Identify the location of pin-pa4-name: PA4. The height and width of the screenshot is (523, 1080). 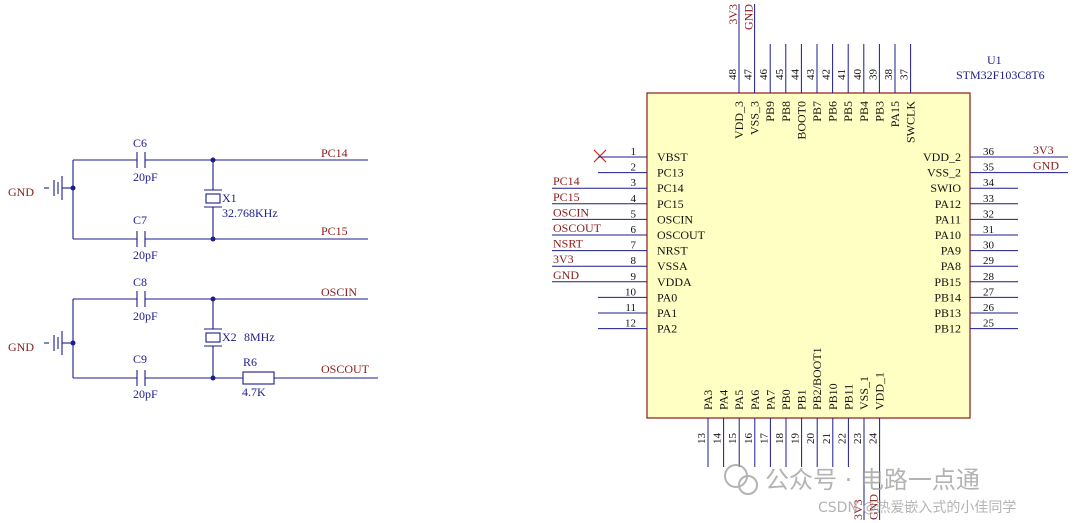
(724, 400).